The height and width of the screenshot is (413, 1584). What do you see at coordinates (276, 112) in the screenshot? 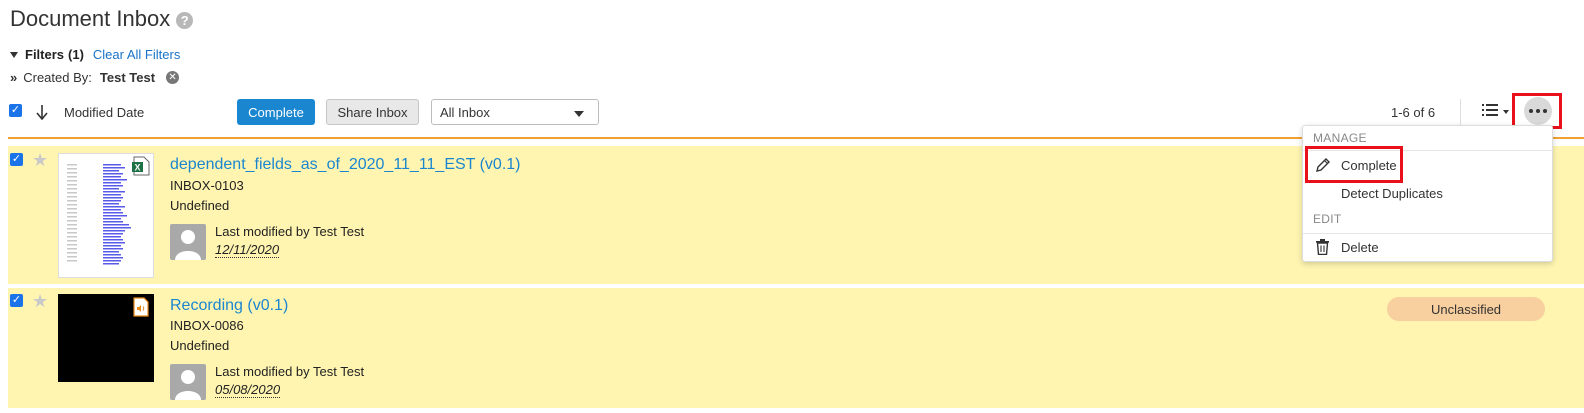
I see `complete-button: Complete` at bounding box center [276, 112].